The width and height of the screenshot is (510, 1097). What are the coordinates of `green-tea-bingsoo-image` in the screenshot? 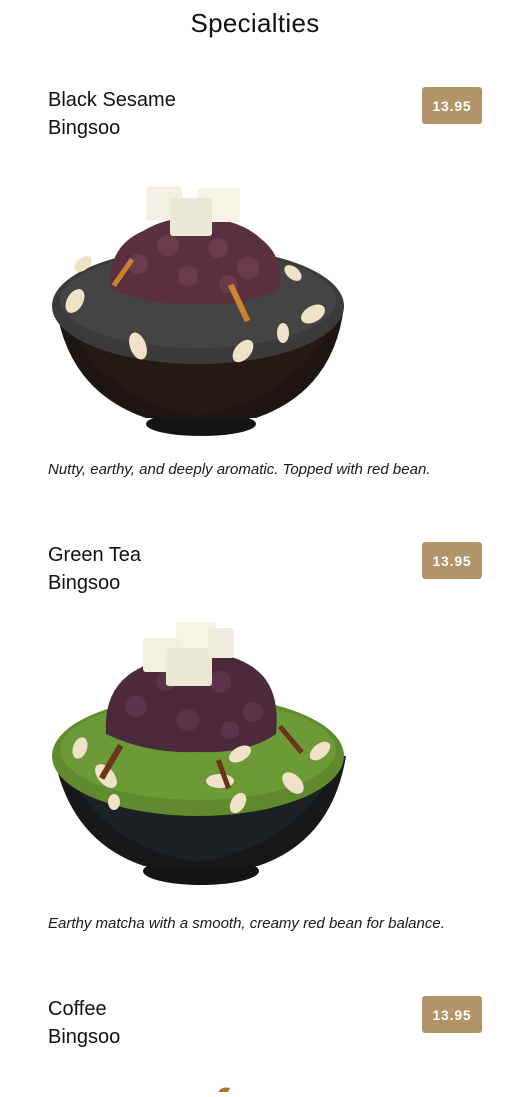 It's located at (198, 751).